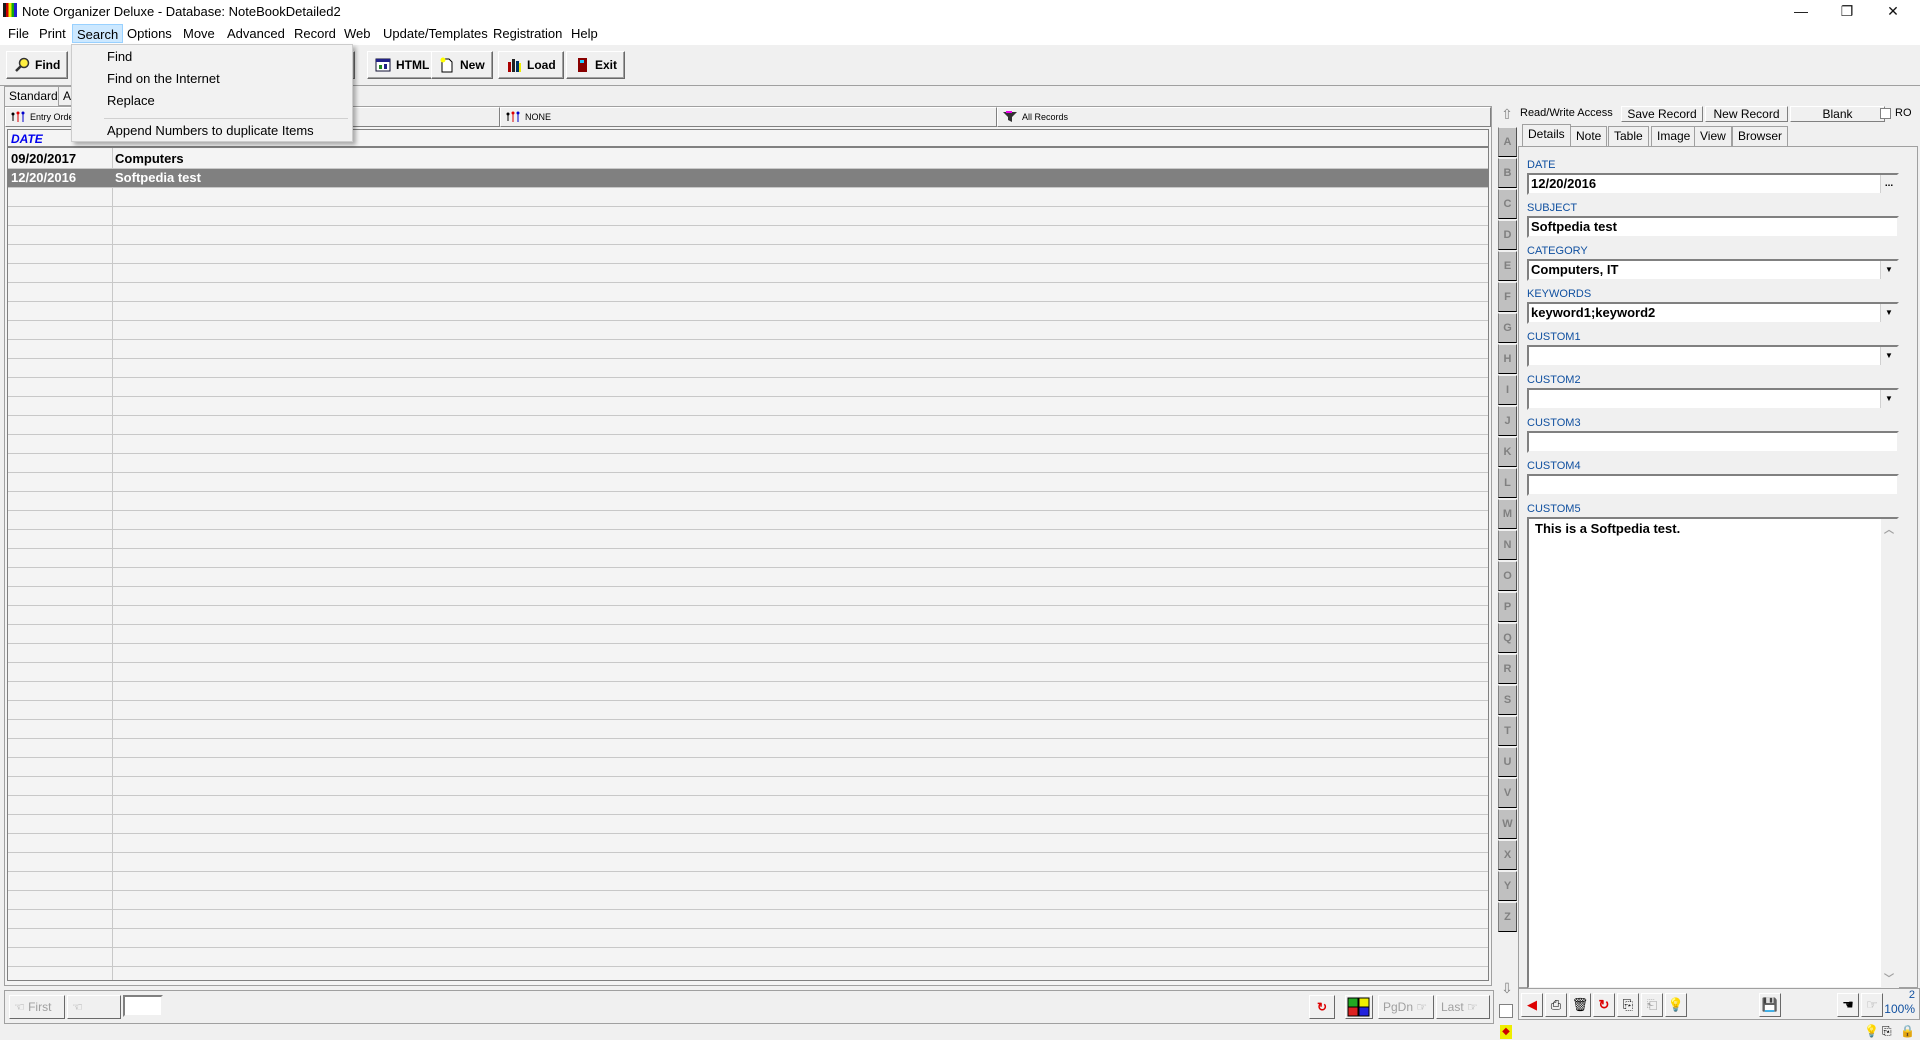 The width and height of the screenshot is (1920, 1040). Describe the element at coordinates (584, 33) in the screenshot. I see `menu-help: Help` at that location.